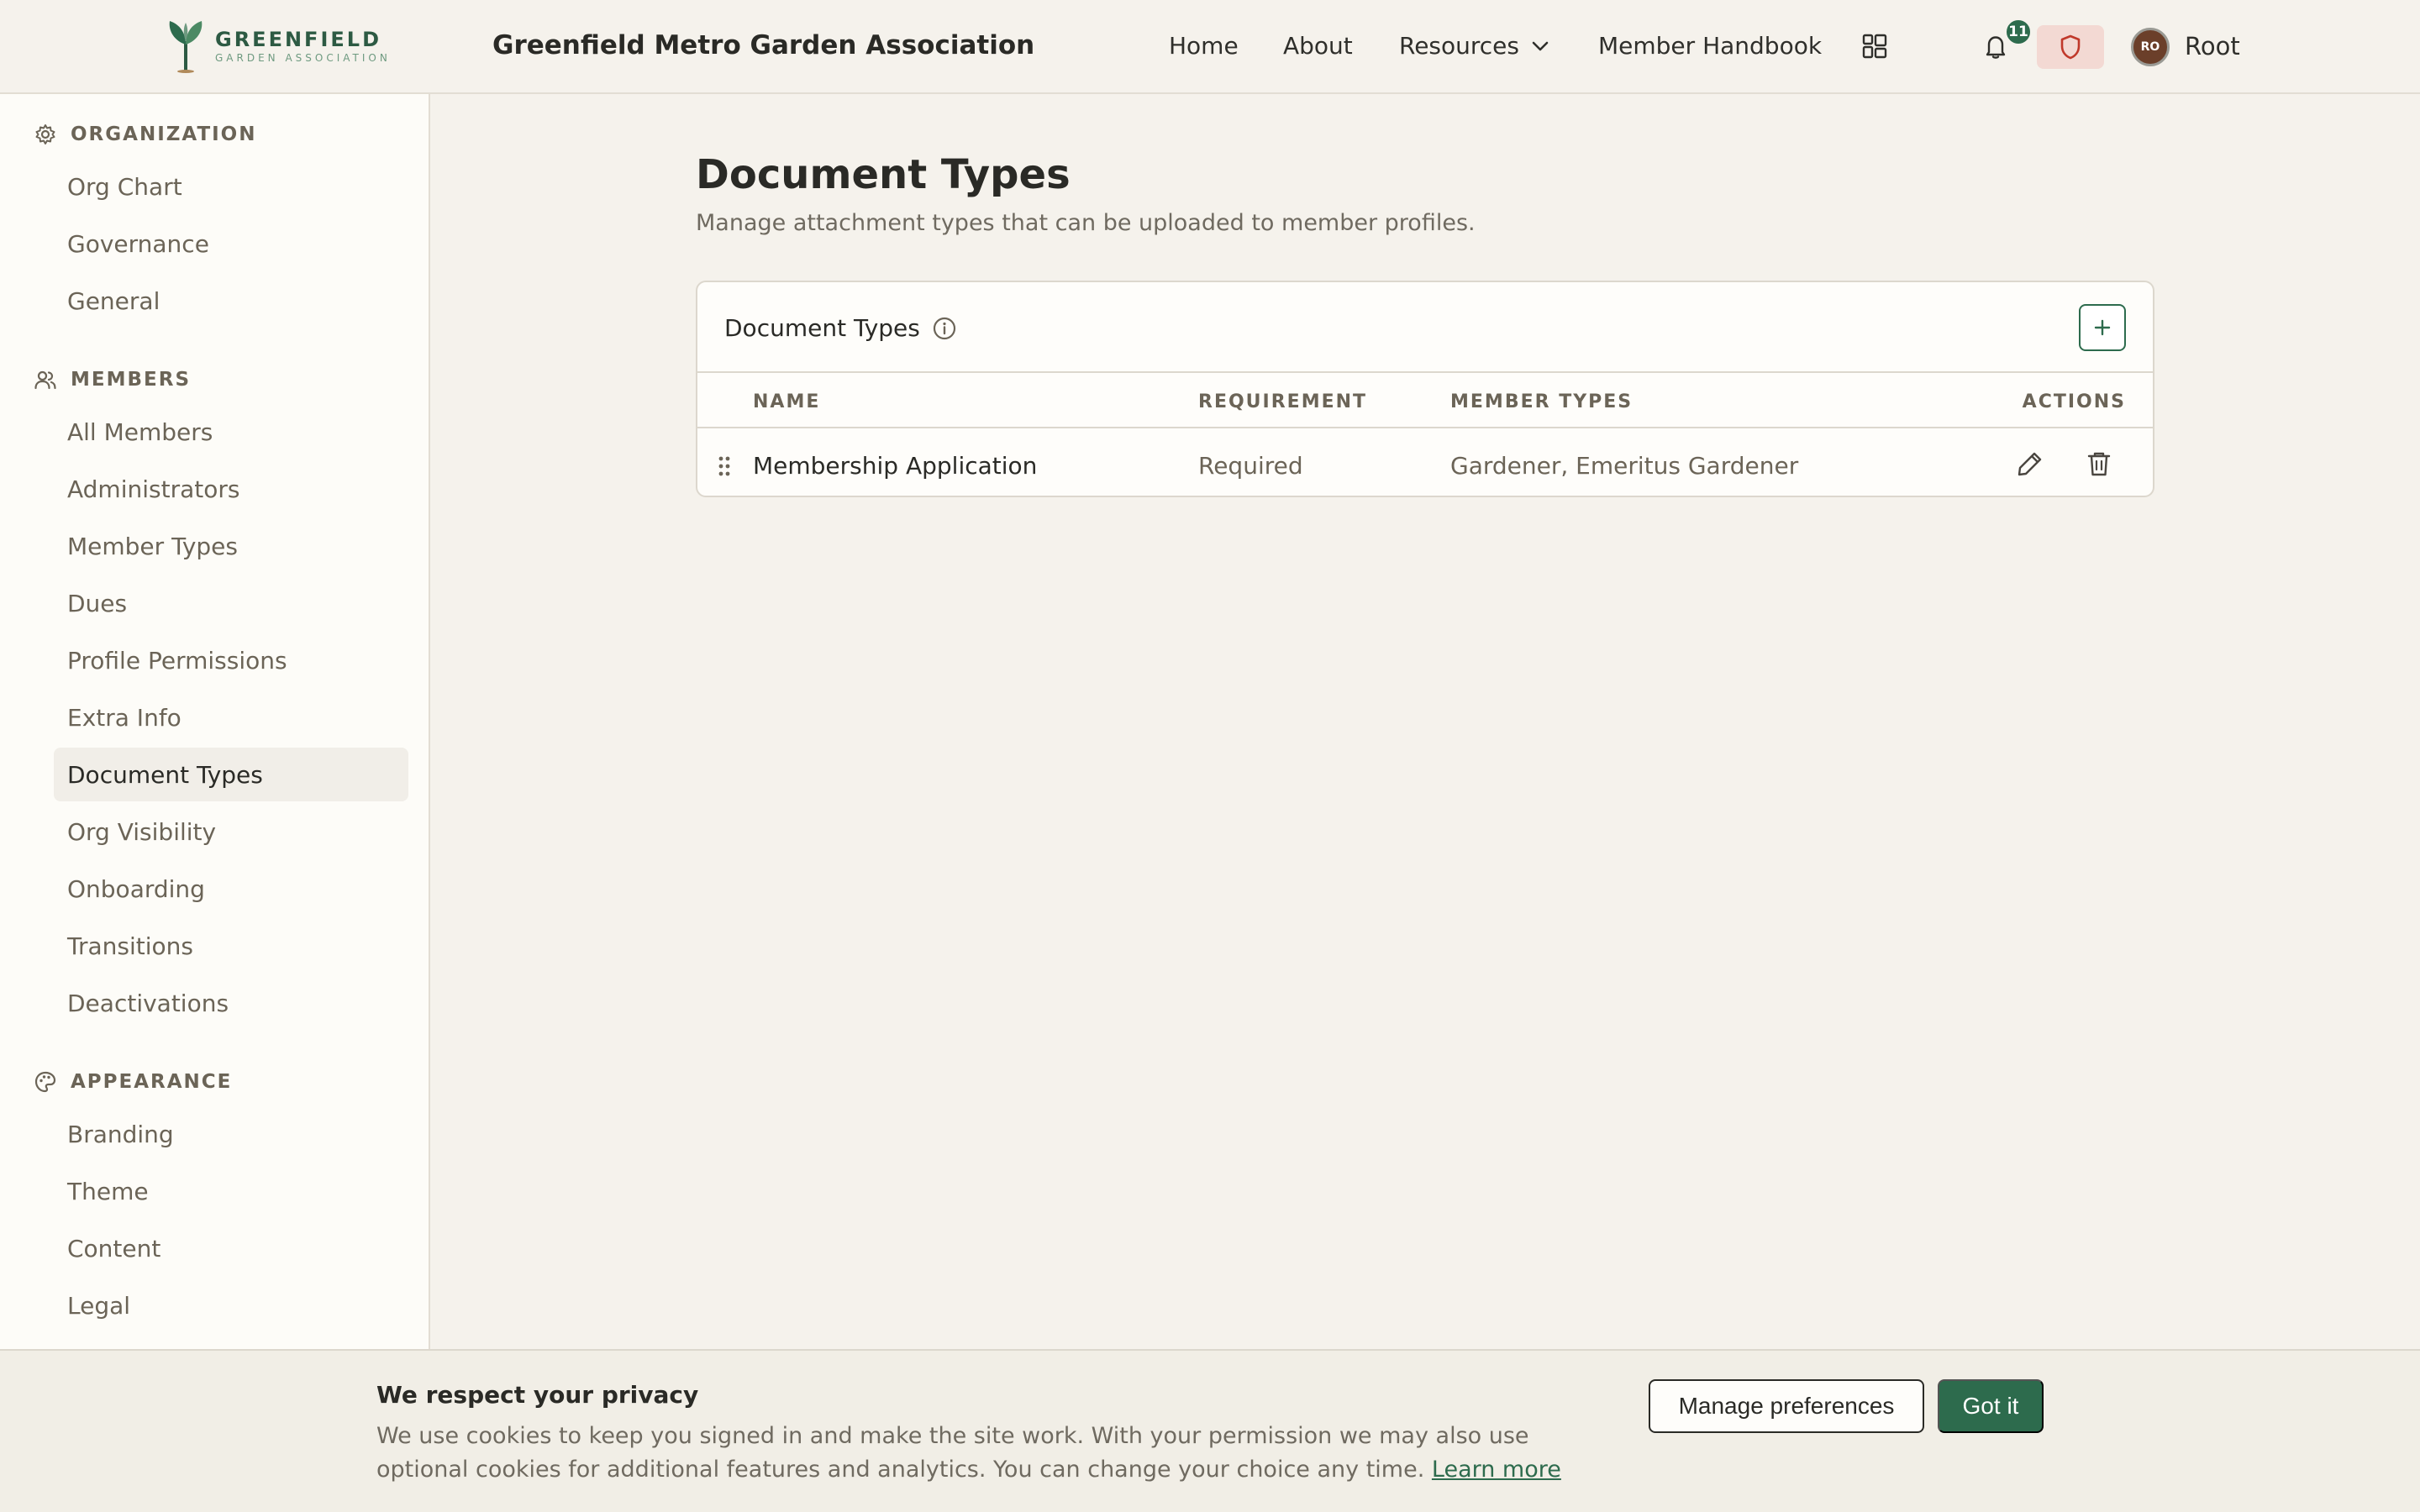 The width and height of the screenshot is (2420, 1512). What do you see at coordinates (1541, 401) in the screenshot?
I see `column-header-member-types: MEMBER TYPES` at bounding box center [1541, 401].